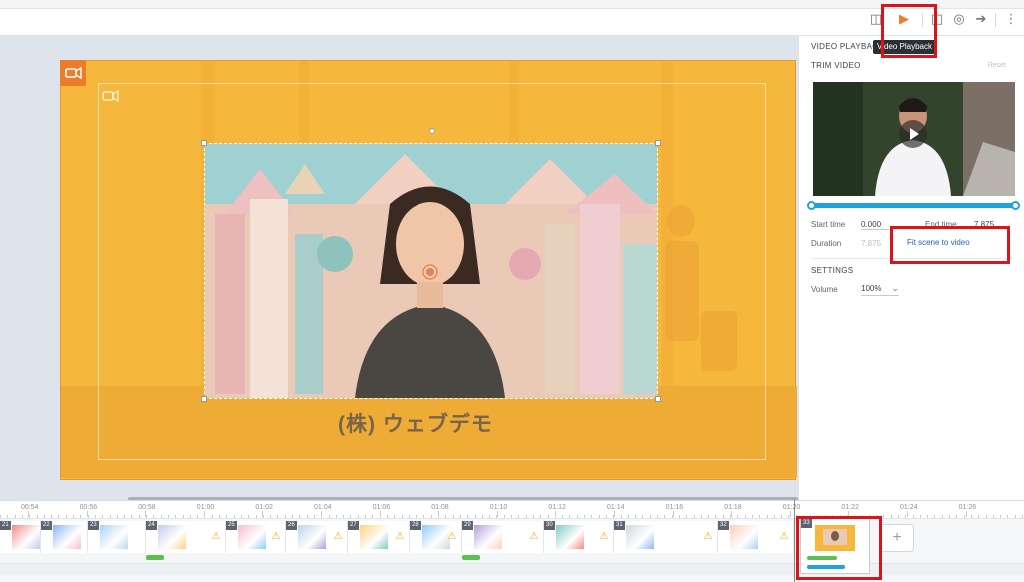  What do you see at coordinates (826, 567) in the screenshot?
I see `clip-video-bar` at bounding box center [826, 567].